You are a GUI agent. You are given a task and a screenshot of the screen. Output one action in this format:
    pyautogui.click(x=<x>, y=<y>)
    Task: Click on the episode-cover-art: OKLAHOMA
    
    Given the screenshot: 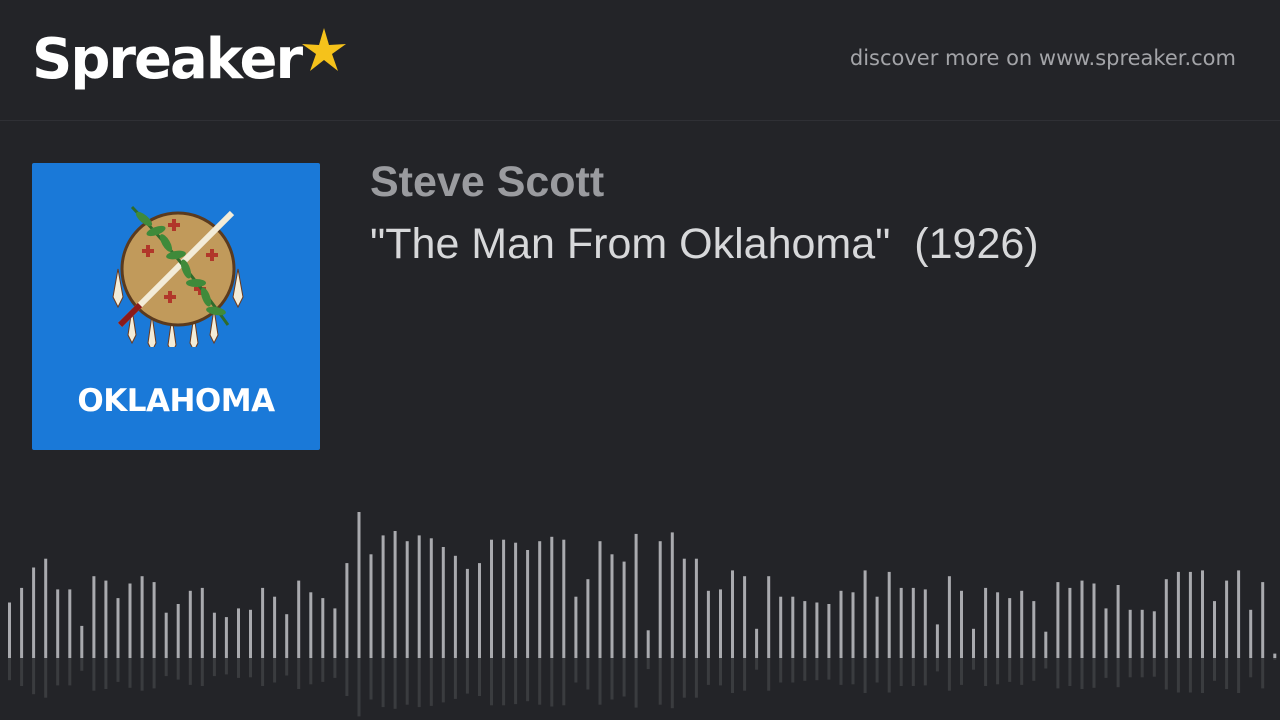 What is the action you would take?
    pyautogui.click(x=176, y=306)
    